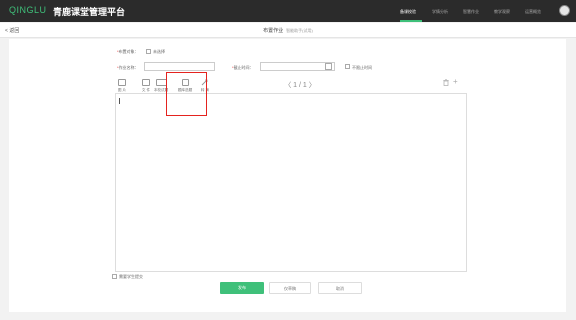 This screenshot has width=576, height=320. What do you see at coordinates (299, 30) in the screenshot?
I see `page-subtitle: 智能助手(试用)` at bounding box center [299, 30].